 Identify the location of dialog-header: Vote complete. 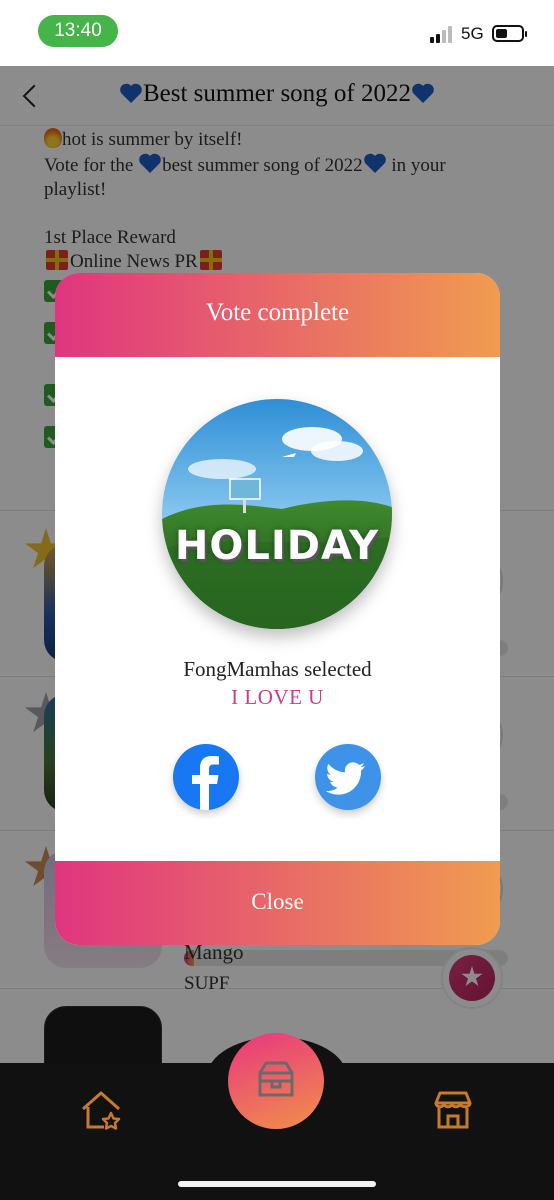
(277, 315).